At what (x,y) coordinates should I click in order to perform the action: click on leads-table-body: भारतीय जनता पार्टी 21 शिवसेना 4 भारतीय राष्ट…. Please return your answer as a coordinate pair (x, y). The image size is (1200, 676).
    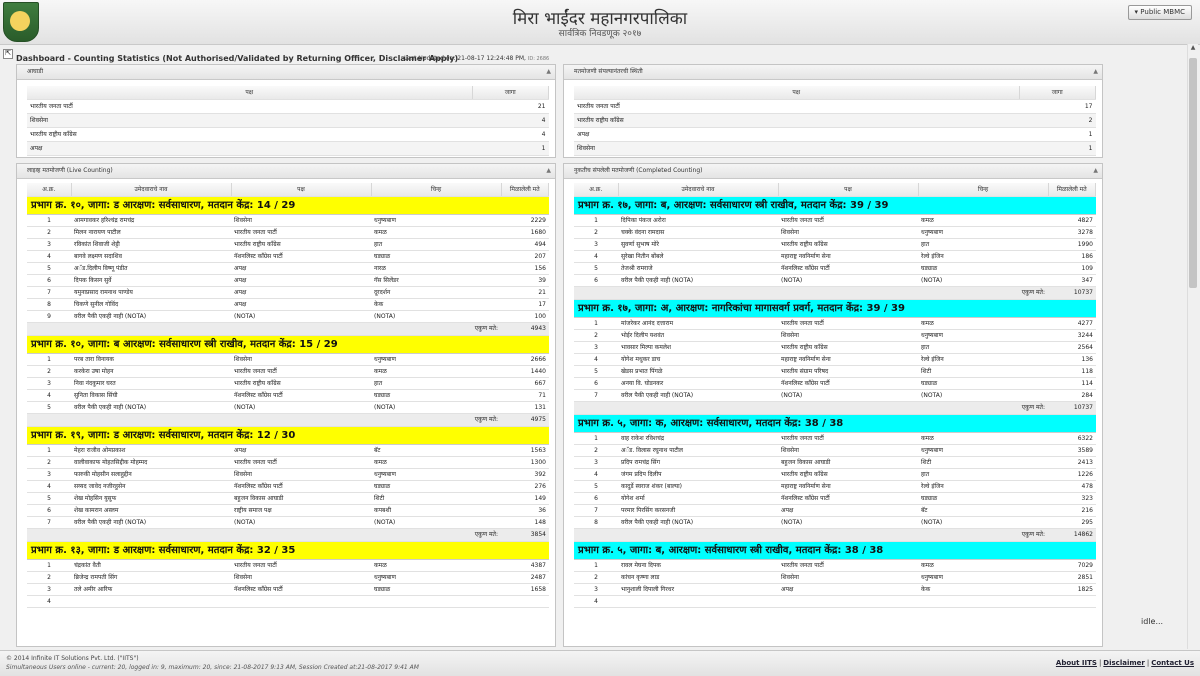
    Looking at the image, I should click on (288, 127).